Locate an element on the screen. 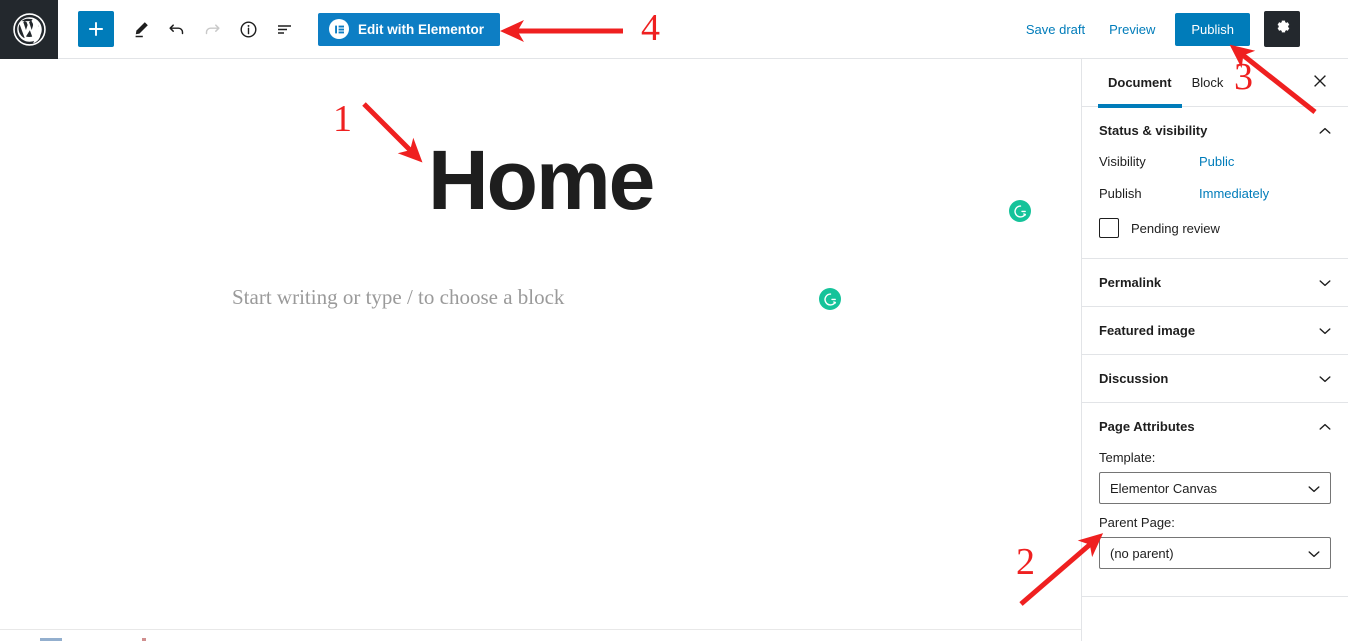  undo-button is located at coordinates (176, 29).